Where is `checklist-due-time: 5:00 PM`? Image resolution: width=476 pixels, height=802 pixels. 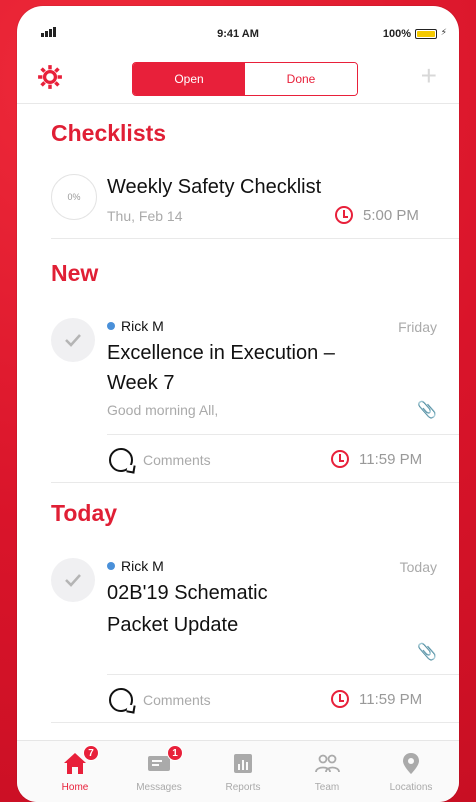 checklist-due-time: 5:00 PM is located at coordinates (391, 215).